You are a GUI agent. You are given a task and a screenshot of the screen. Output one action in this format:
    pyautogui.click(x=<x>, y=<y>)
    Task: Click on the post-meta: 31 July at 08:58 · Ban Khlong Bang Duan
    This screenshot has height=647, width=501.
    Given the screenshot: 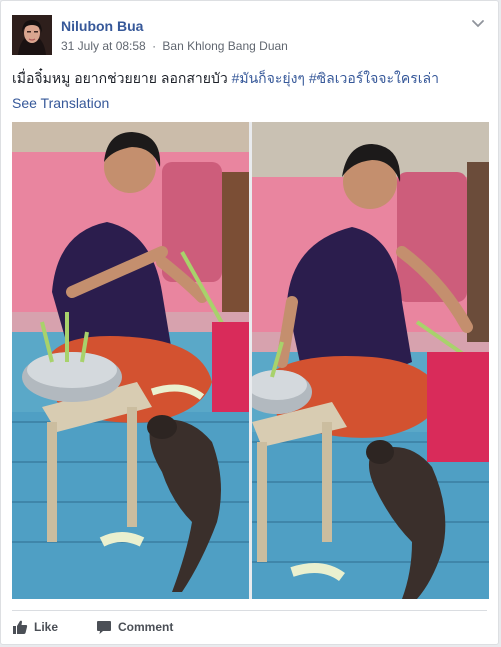 What is the action you would take?
    pyautogui.click(x=174, y=46)
    